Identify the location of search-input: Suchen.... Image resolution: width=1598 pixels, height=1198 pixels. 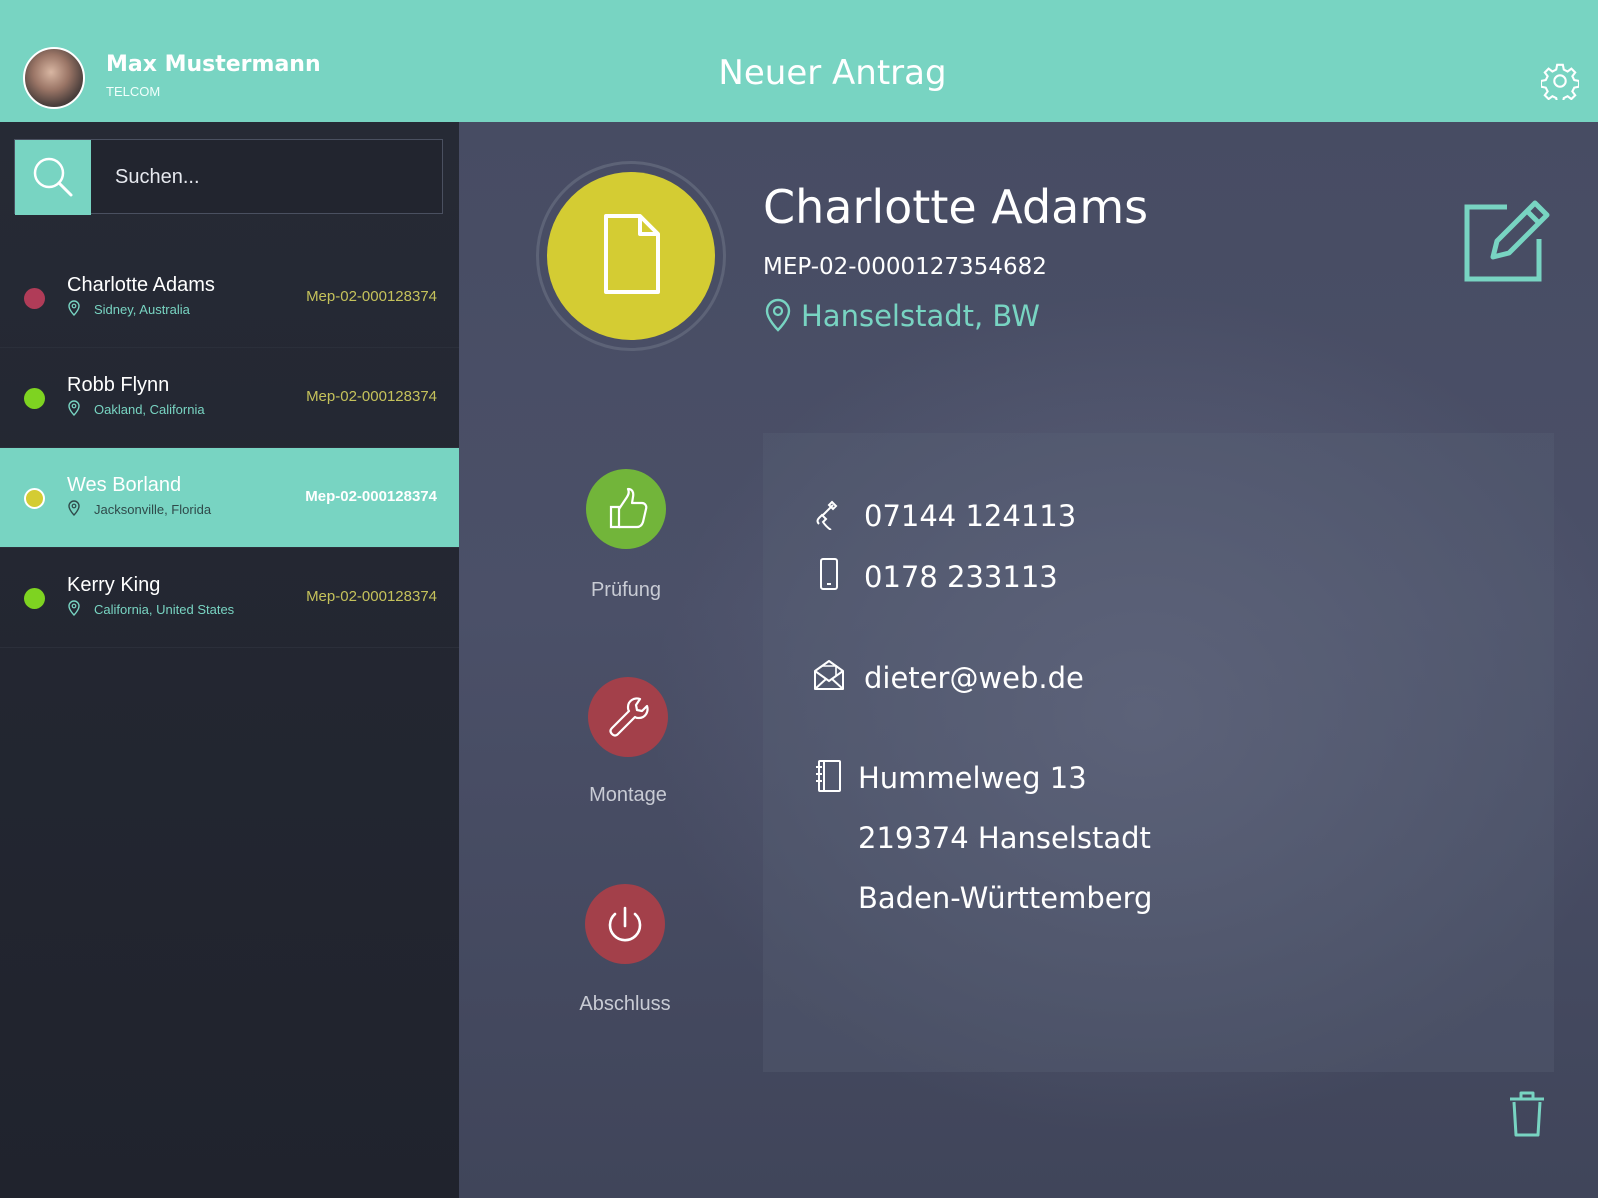
(157, 177).